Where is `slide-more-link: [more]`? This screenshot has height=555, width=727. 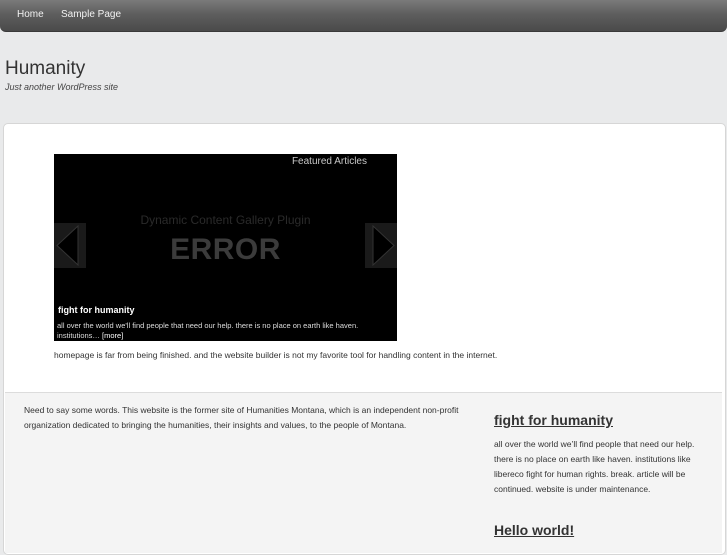
slide-more-link: [more] is located at coordinates (112, 335).